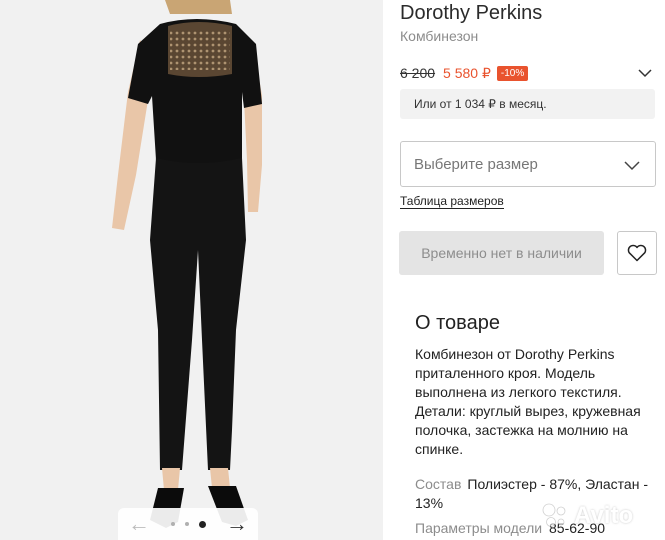  Describe the element at coordinates (476, 164) in the screenshot. I see `size-select-placeholder: Выберите размер` at that location.